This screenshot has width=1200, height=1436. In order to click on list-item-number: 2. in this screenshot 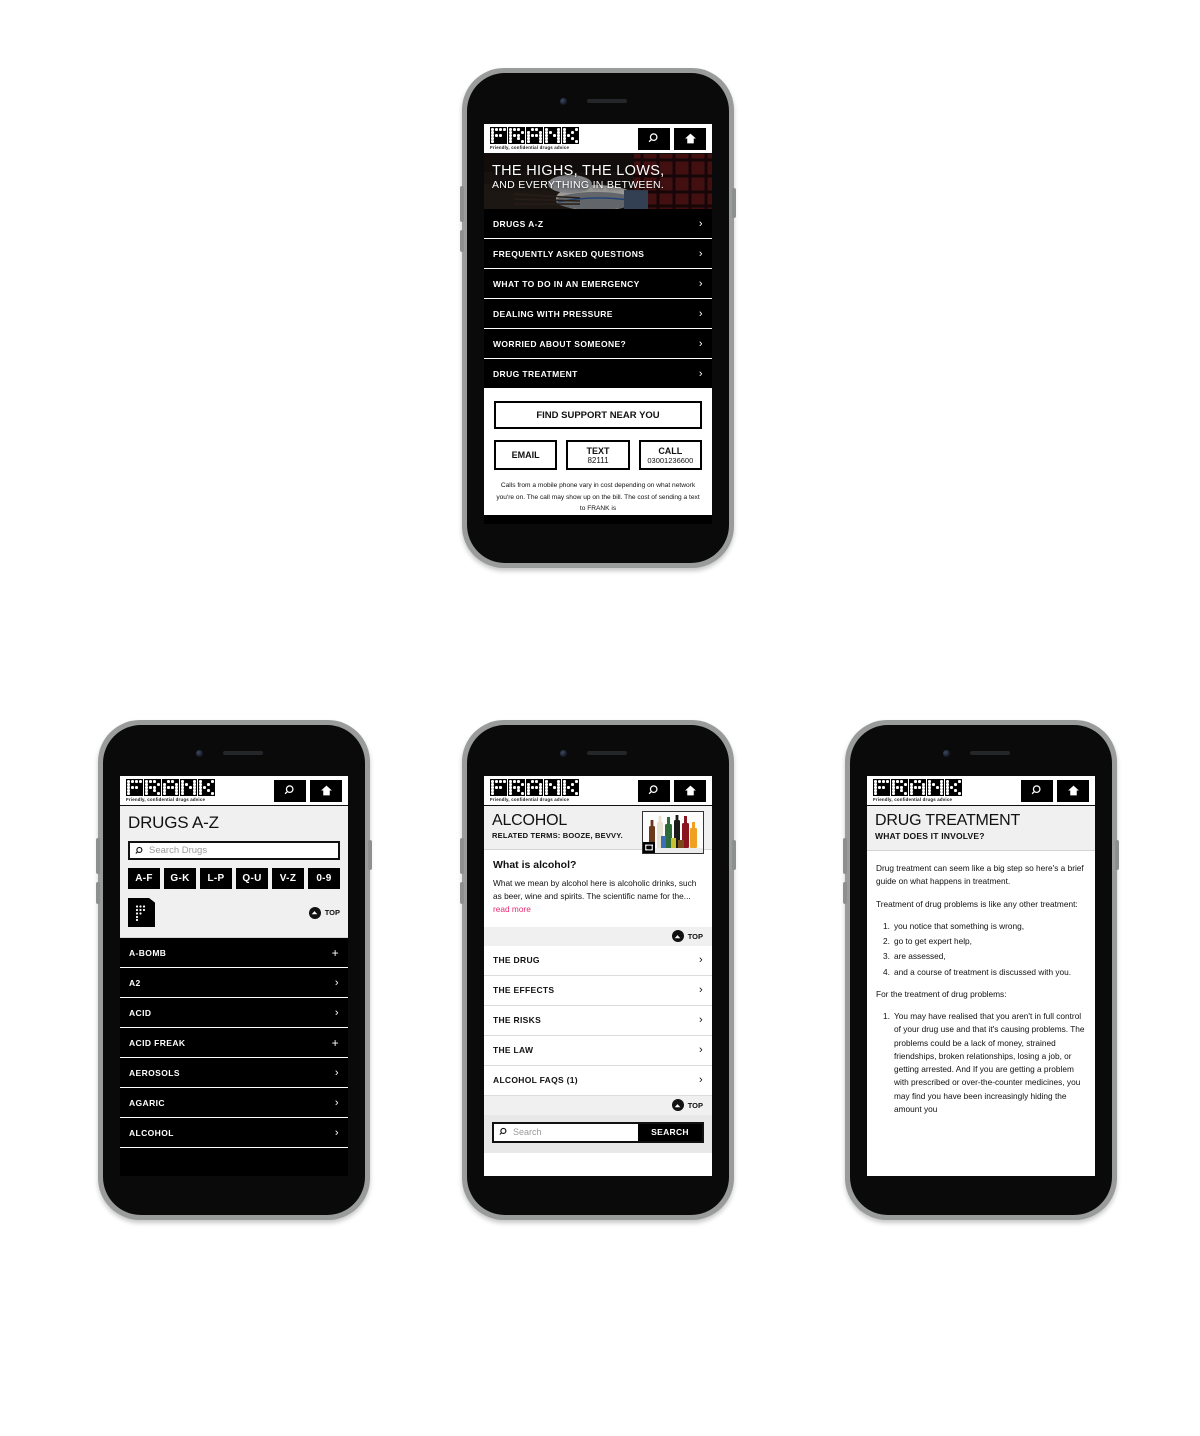, I will do `click(886, 941)`.